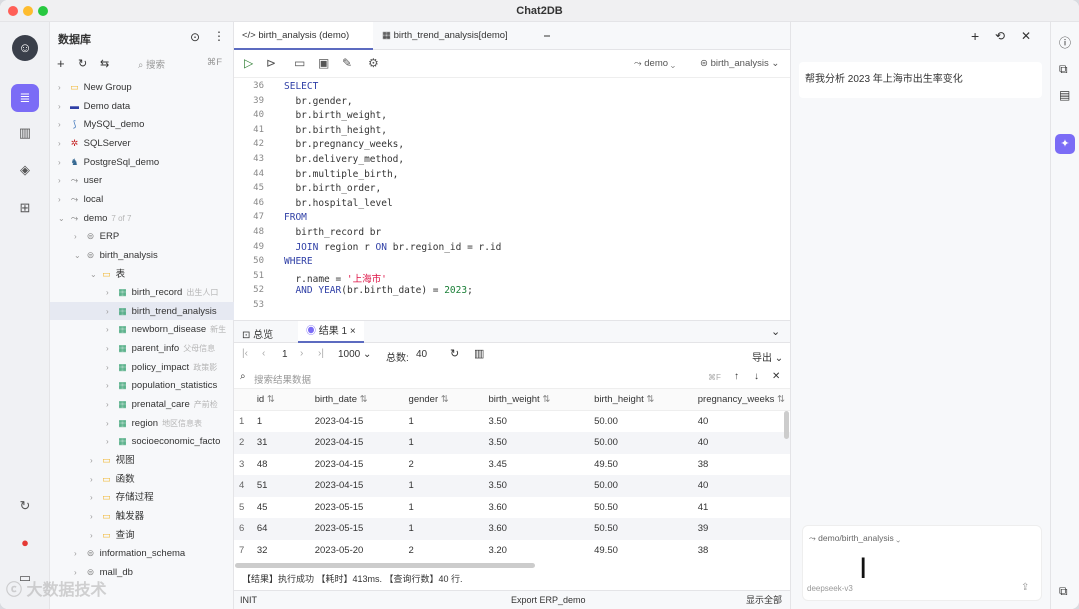 The height and width of the screenshot is (609, 1079). Describe the element at coordinates (736, 376) in the screenshot. I see `search-up-icon: ↑` at that location.